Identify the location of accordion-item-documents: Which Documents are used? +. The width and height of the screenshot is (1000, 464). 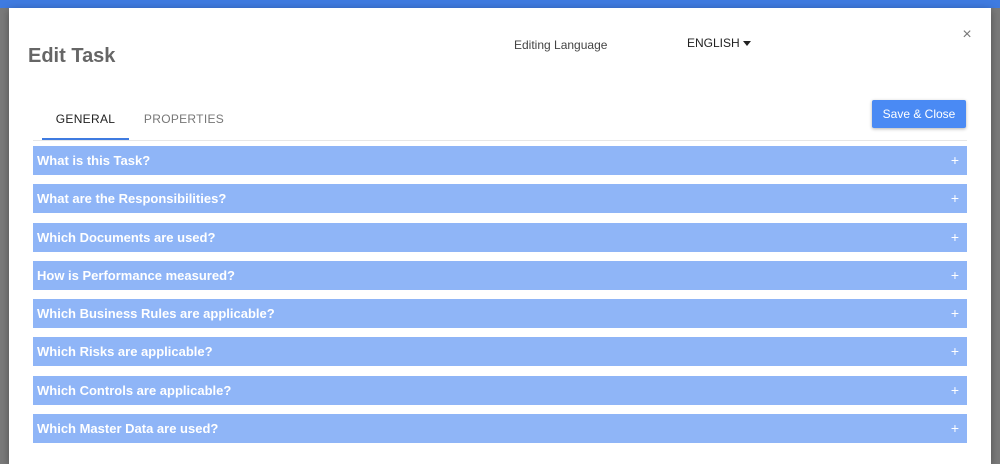
(500, 237).